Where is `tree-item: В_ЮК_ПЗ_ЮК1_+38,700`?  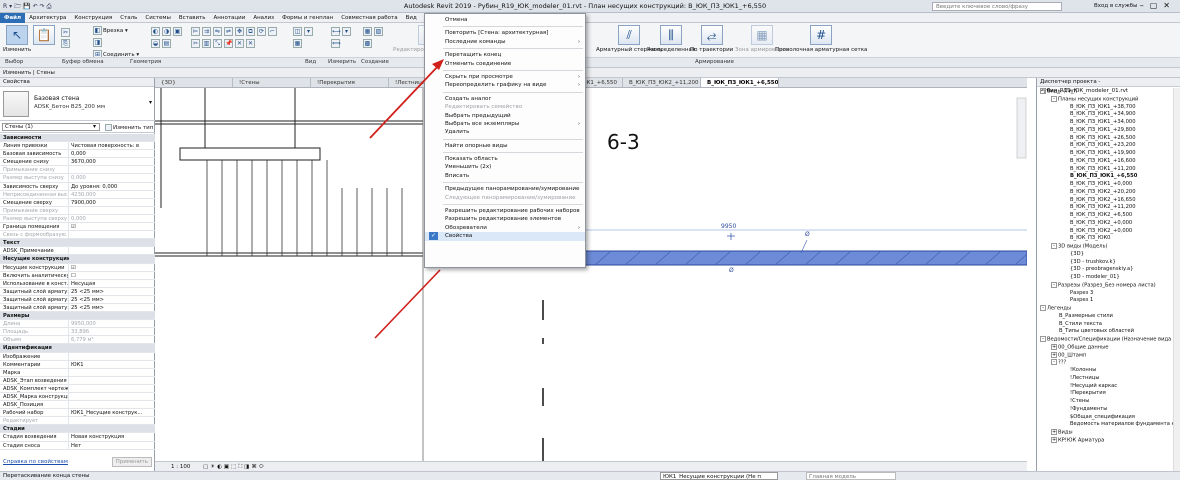
tree-item: В_ЮК_ПЗ_ЮК1_+38,700 is located at coordinates (1105, 108).